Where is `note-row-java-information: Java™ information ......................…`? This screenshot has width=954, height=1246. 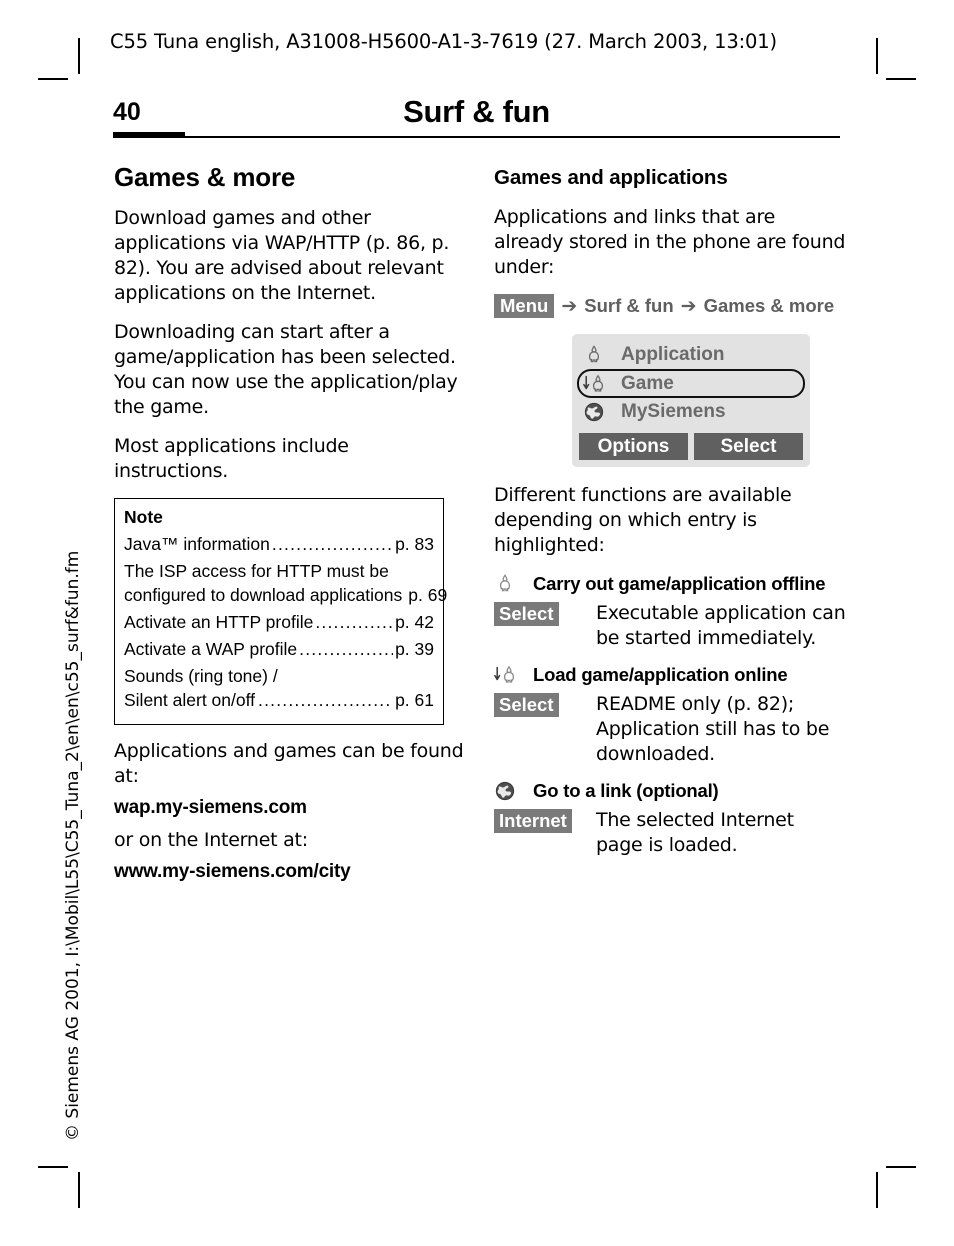 note-row-java-information: Java™ information ......................… is located at coordinates (279, 544).